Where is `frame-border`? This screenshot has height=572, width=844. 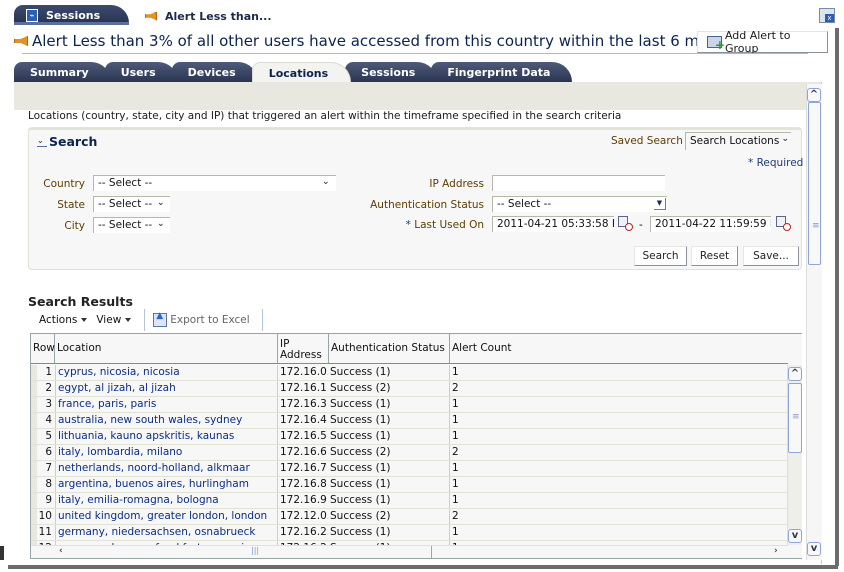
frame-border is located at coordinates (423, 567).